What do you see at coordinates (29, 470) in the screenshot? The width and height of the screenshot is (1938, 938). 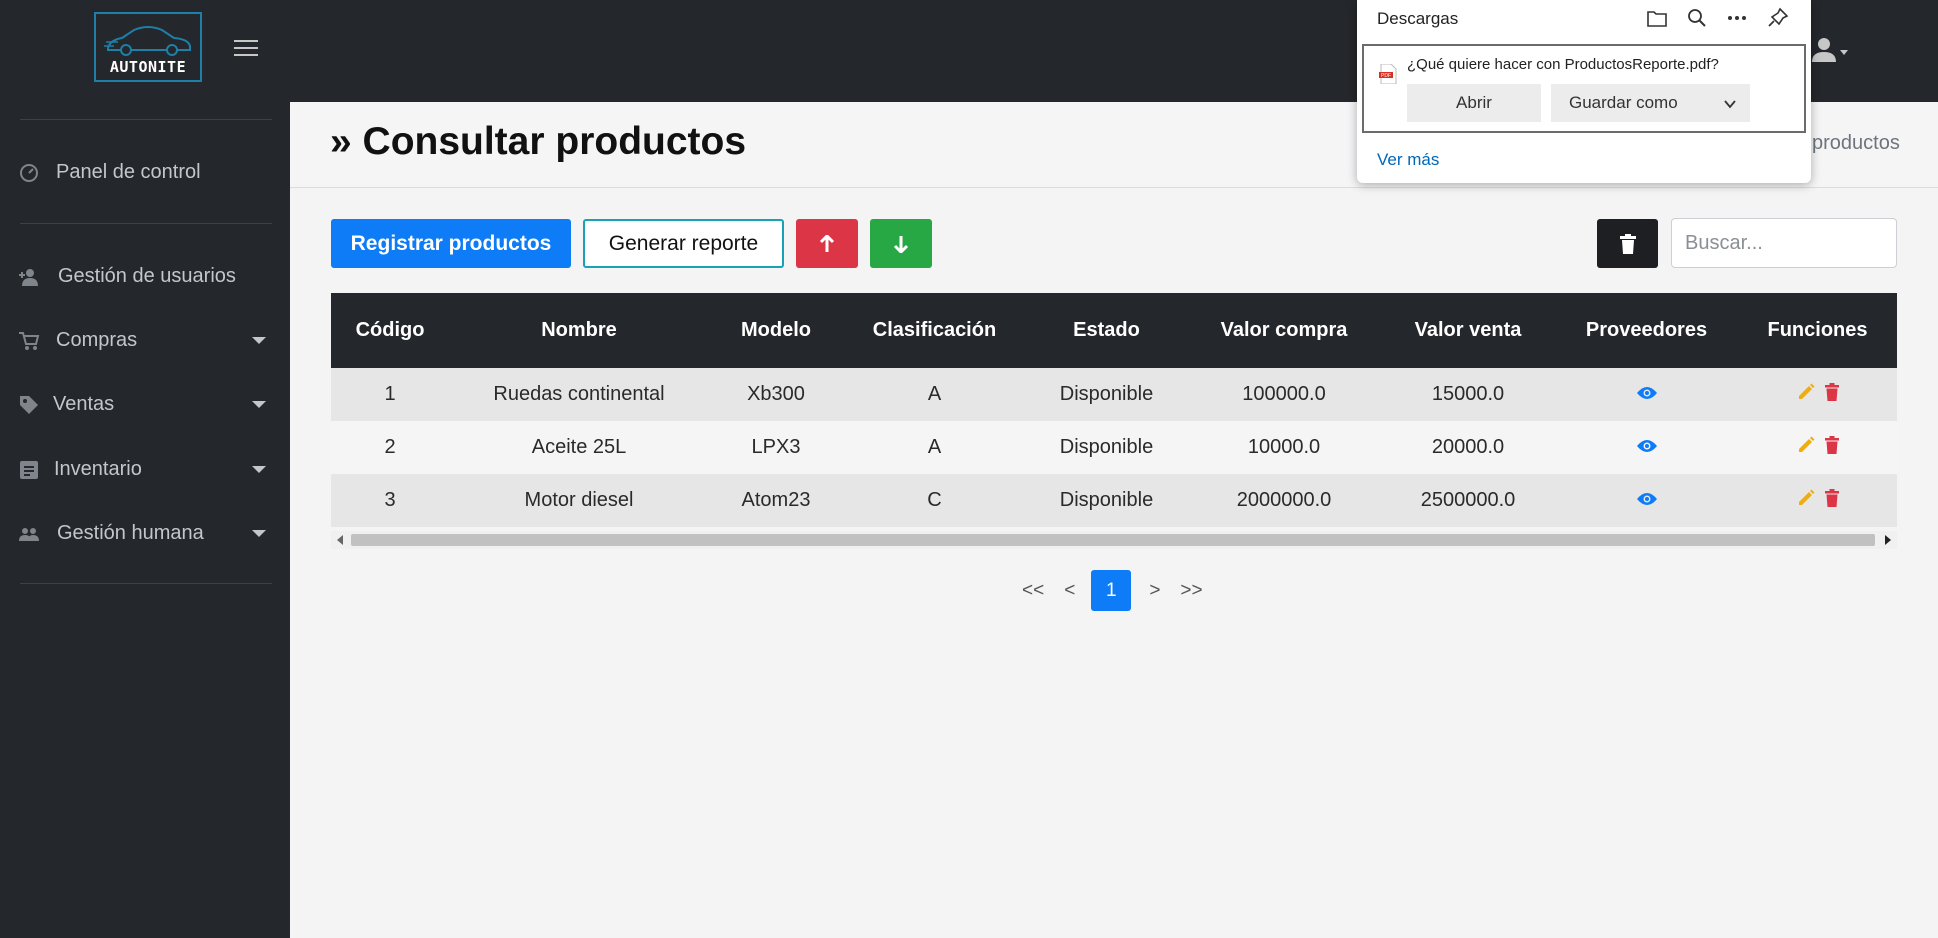 I see `list-alt-icon` at bounding box center [29, 470].